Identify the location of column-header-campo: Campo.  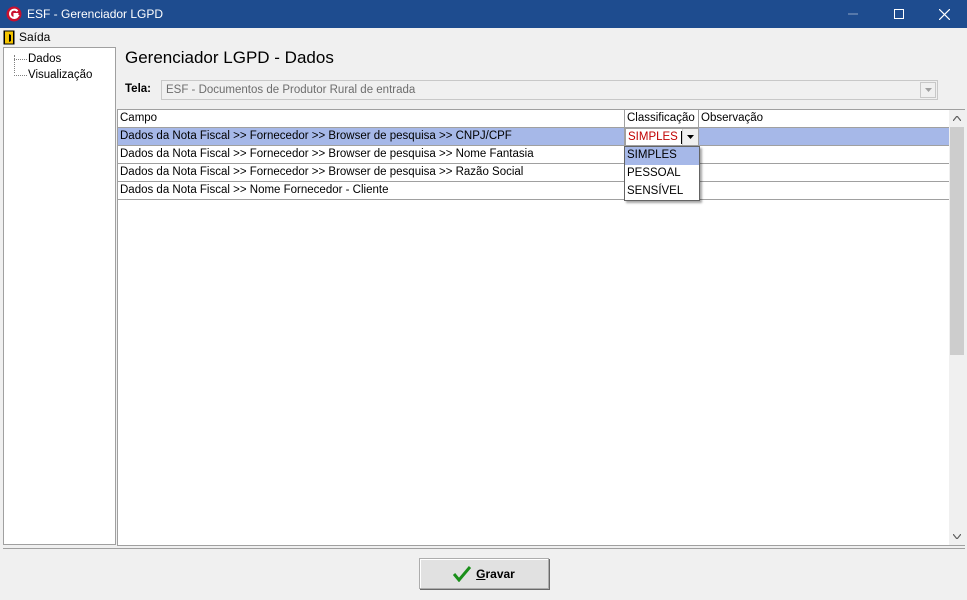
(371, 119).